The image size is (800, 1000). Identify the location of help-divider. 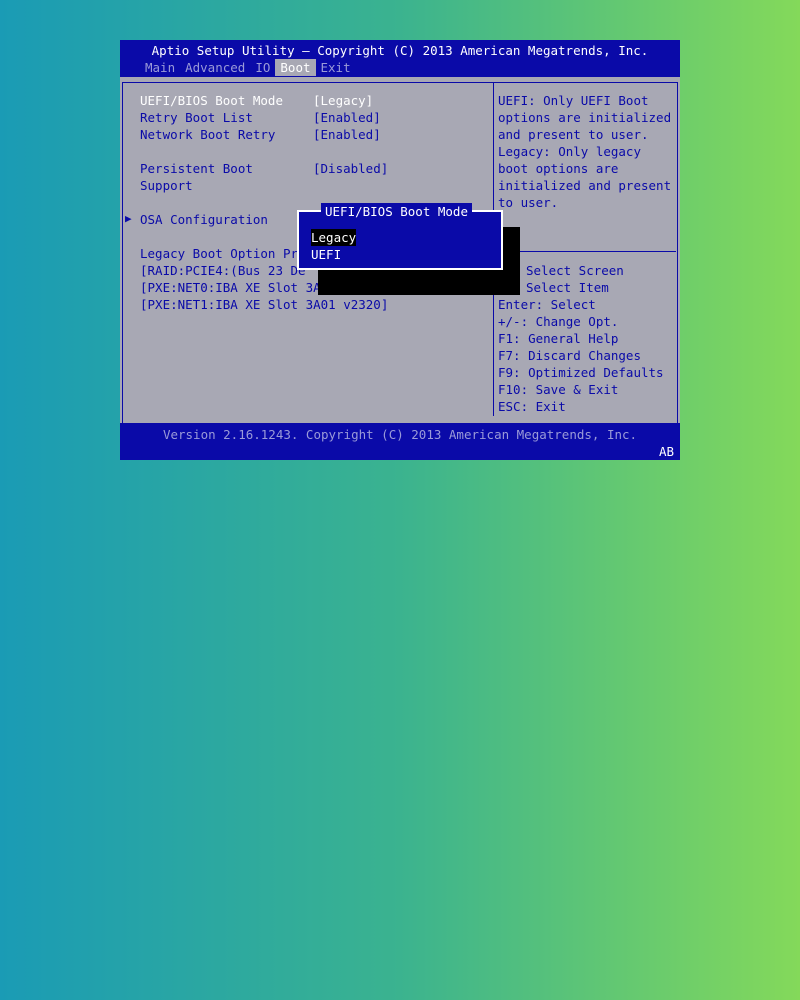
(586, 251).